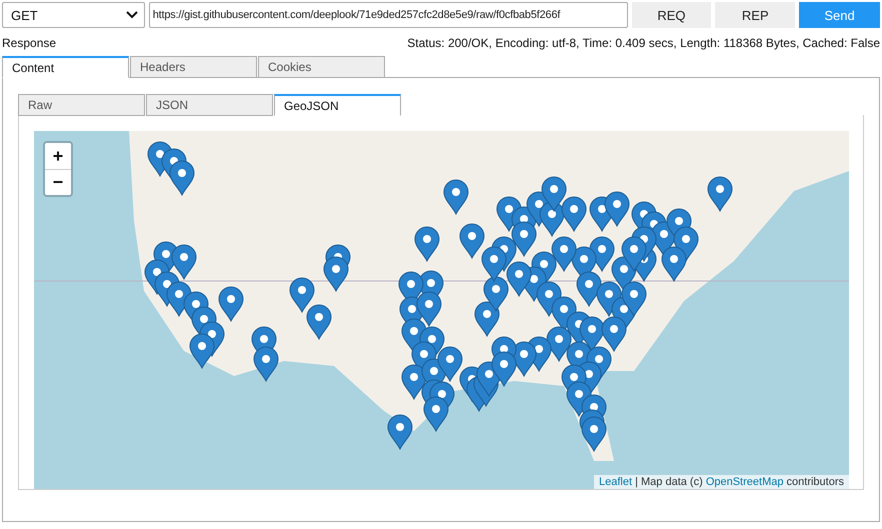  What do you see at coordinates (132, 15) in the screenshot?
I see `chevron-down-icon` at bounding box center [132, 15].